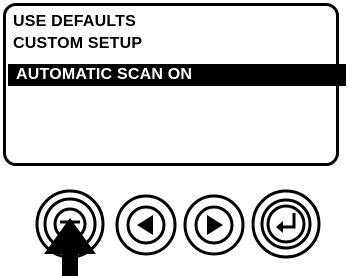  I want to click on right-arrow-icon, so click(214, 225).